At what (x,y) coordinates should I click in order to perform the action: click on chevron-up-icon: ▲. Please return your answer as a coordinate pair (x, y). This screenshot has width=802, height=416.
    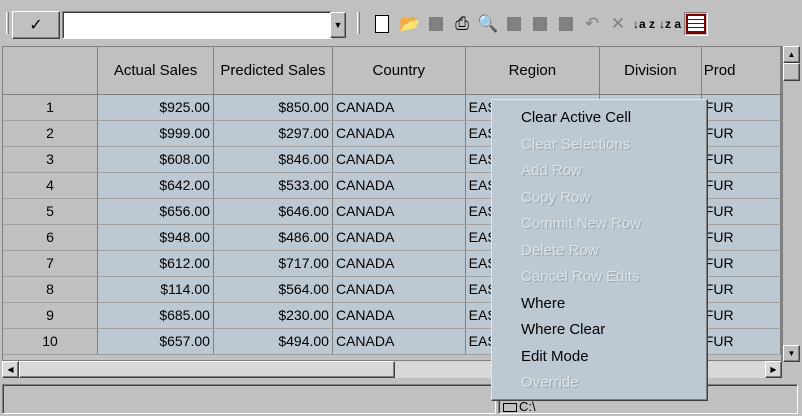
    Looking at the image, I should click on (791, 54).